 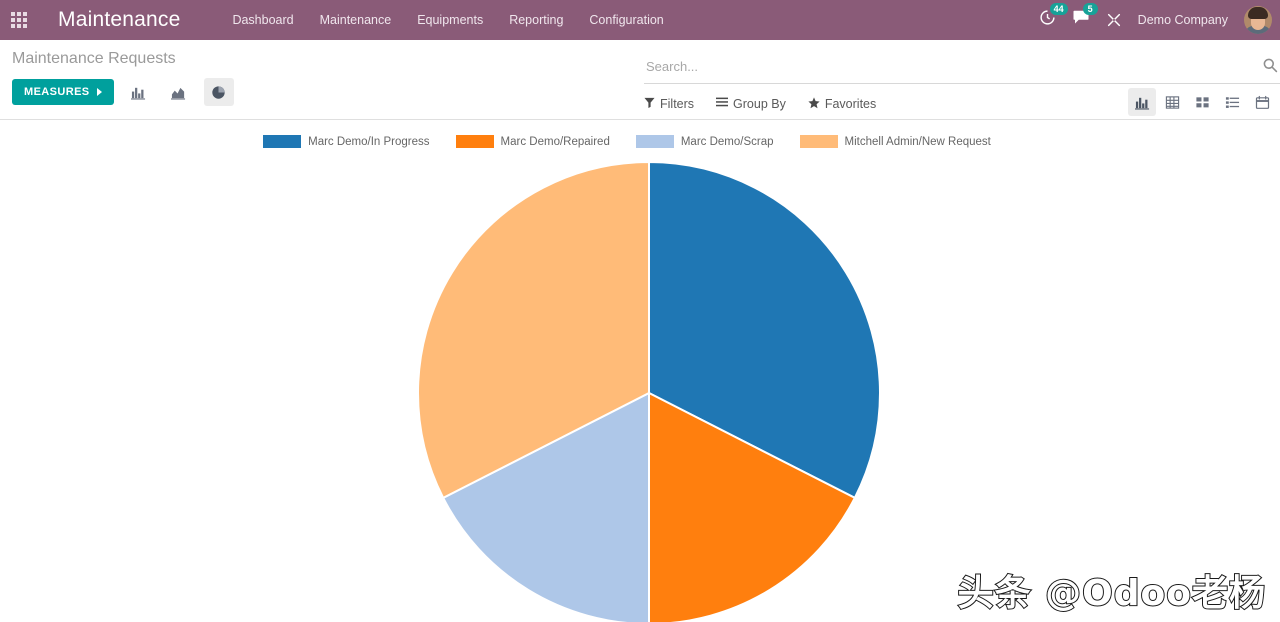 What do you see at coordinates (759, 104) in the screenshot?
I see `group-by-label: Group By` at bounding box center [759, 104].